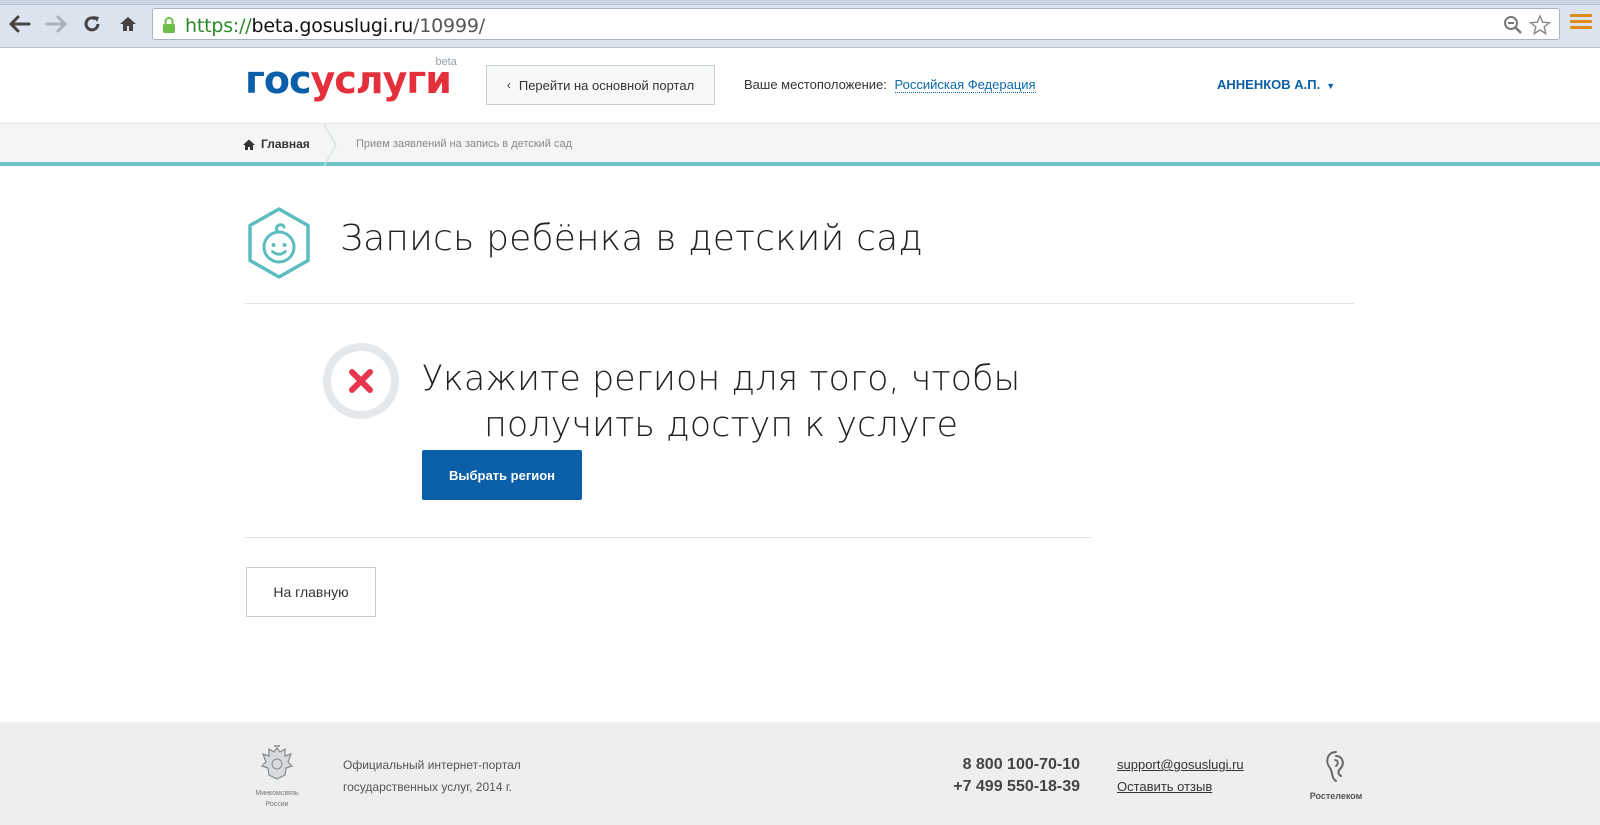 Image resolution: width=1600 pixels, height=825 pixels. I want to click on arrow-left-icon, so click(20, 24).